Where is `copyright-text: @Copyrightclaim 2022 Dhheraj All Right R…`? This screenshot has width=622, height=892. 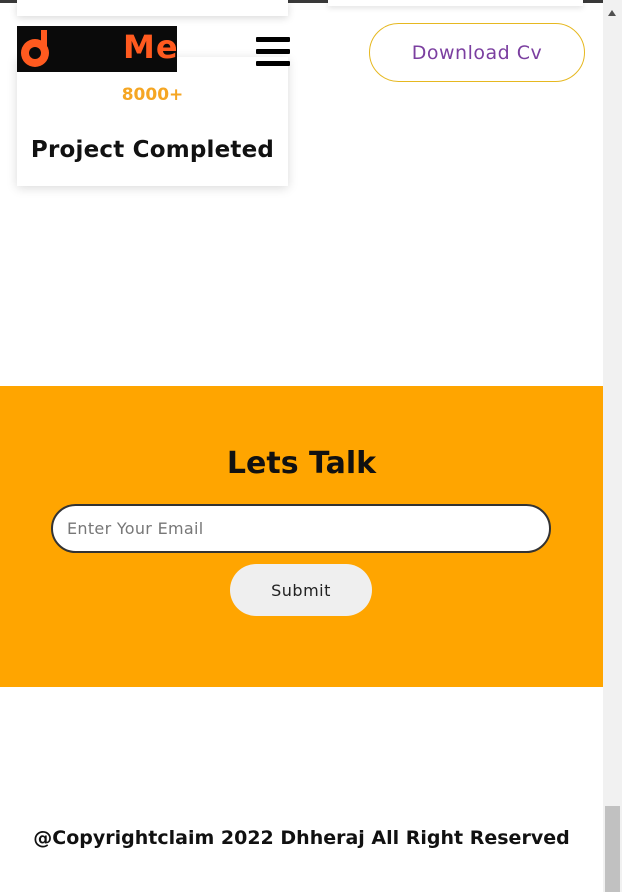
copyright-text: @Copyrightclaim 2022 Dhheraj All Right R… is located at coordinates (301, 838).